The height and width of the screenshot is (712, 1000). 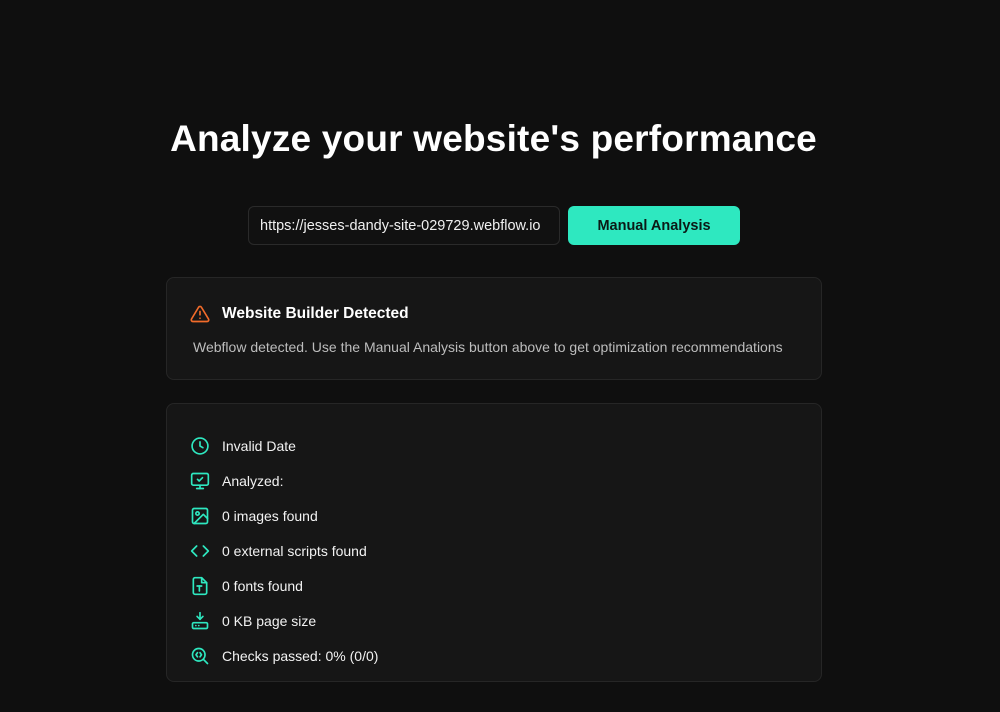 I want to click on stat-text: Analyzed:, so click(x=253, y=480).